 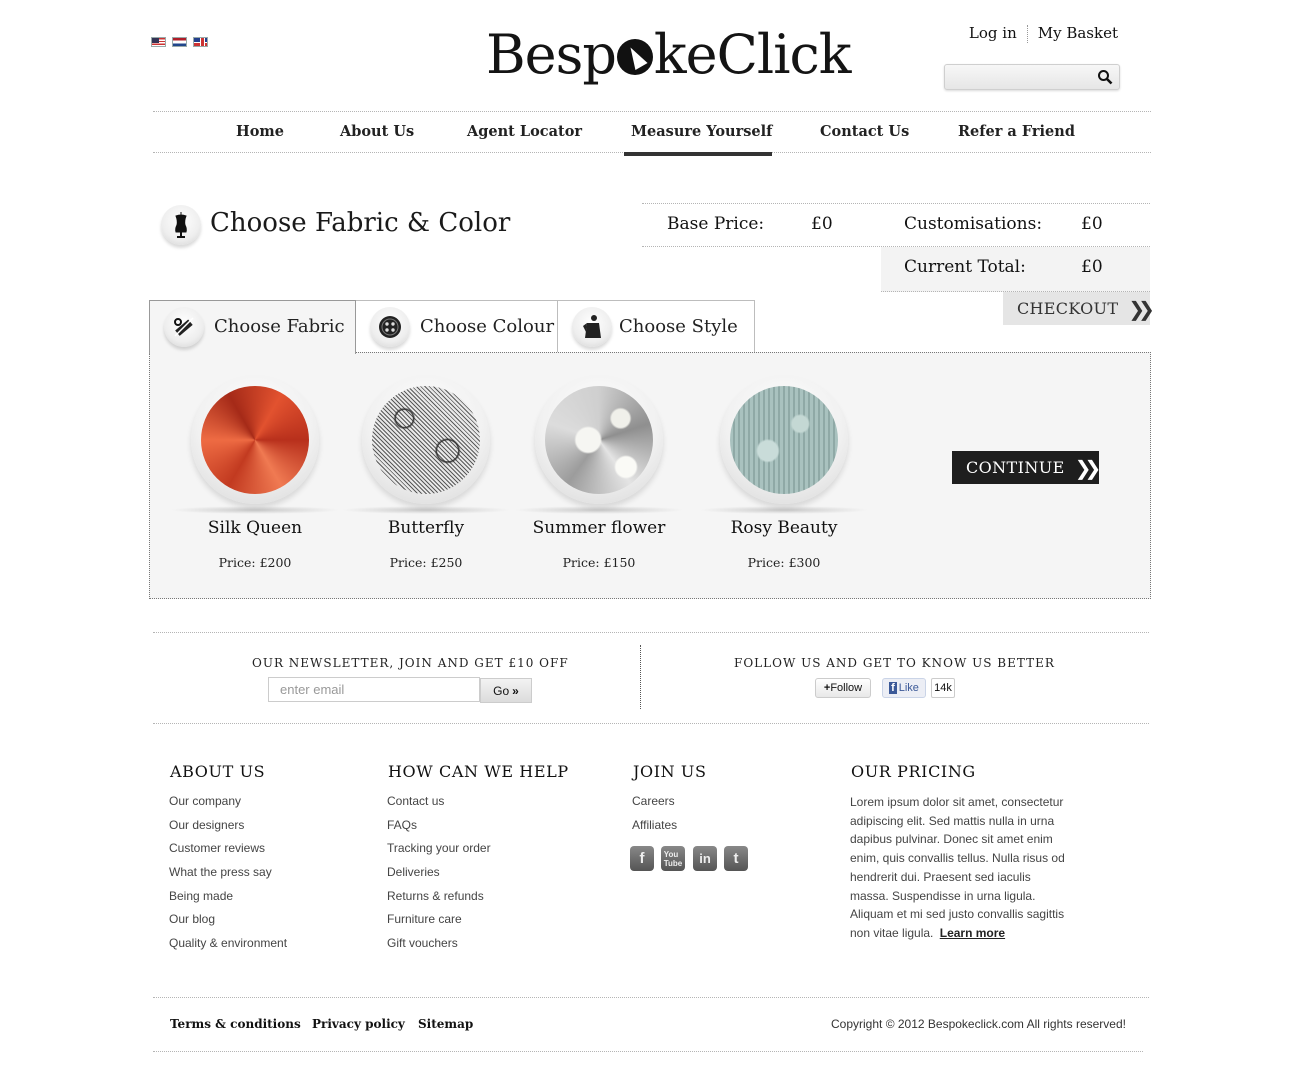 I want to click on like-label: Like, so click(x=908, y=688).